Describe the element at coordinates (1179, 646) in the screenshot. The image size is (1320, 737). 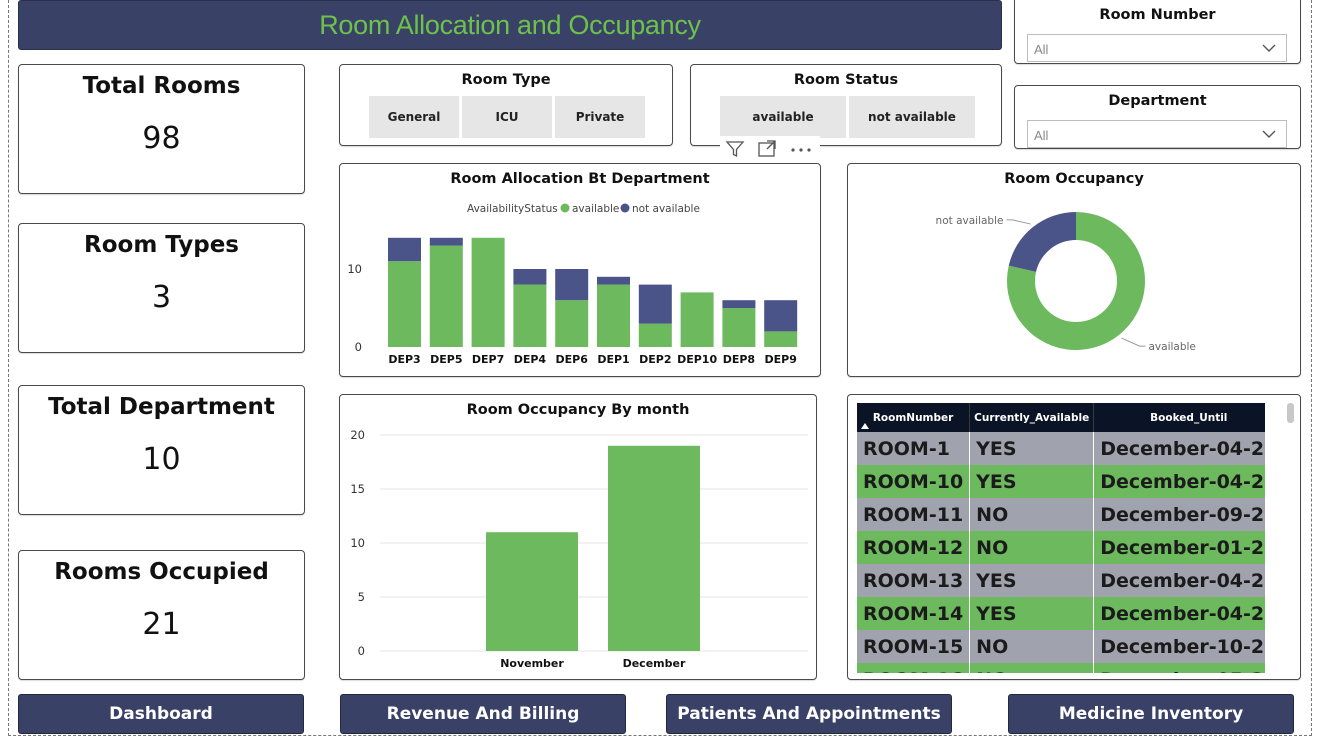
I see `cell-booked-until: December-10-24` at that location.